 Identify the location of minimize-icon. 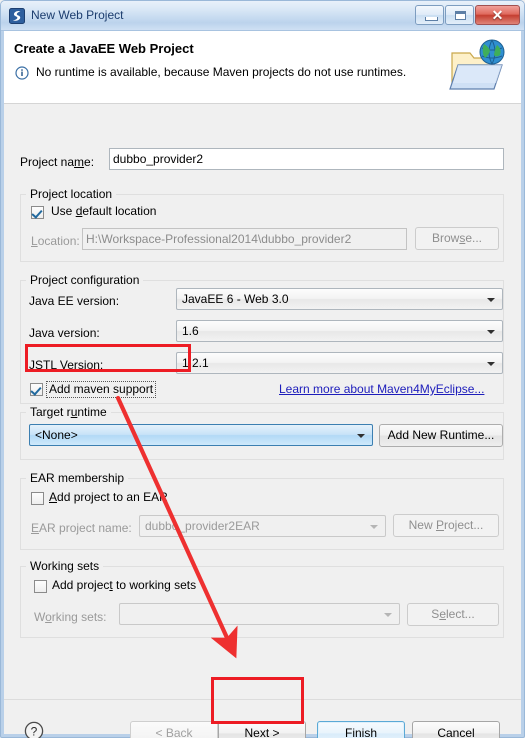
(431, 19).